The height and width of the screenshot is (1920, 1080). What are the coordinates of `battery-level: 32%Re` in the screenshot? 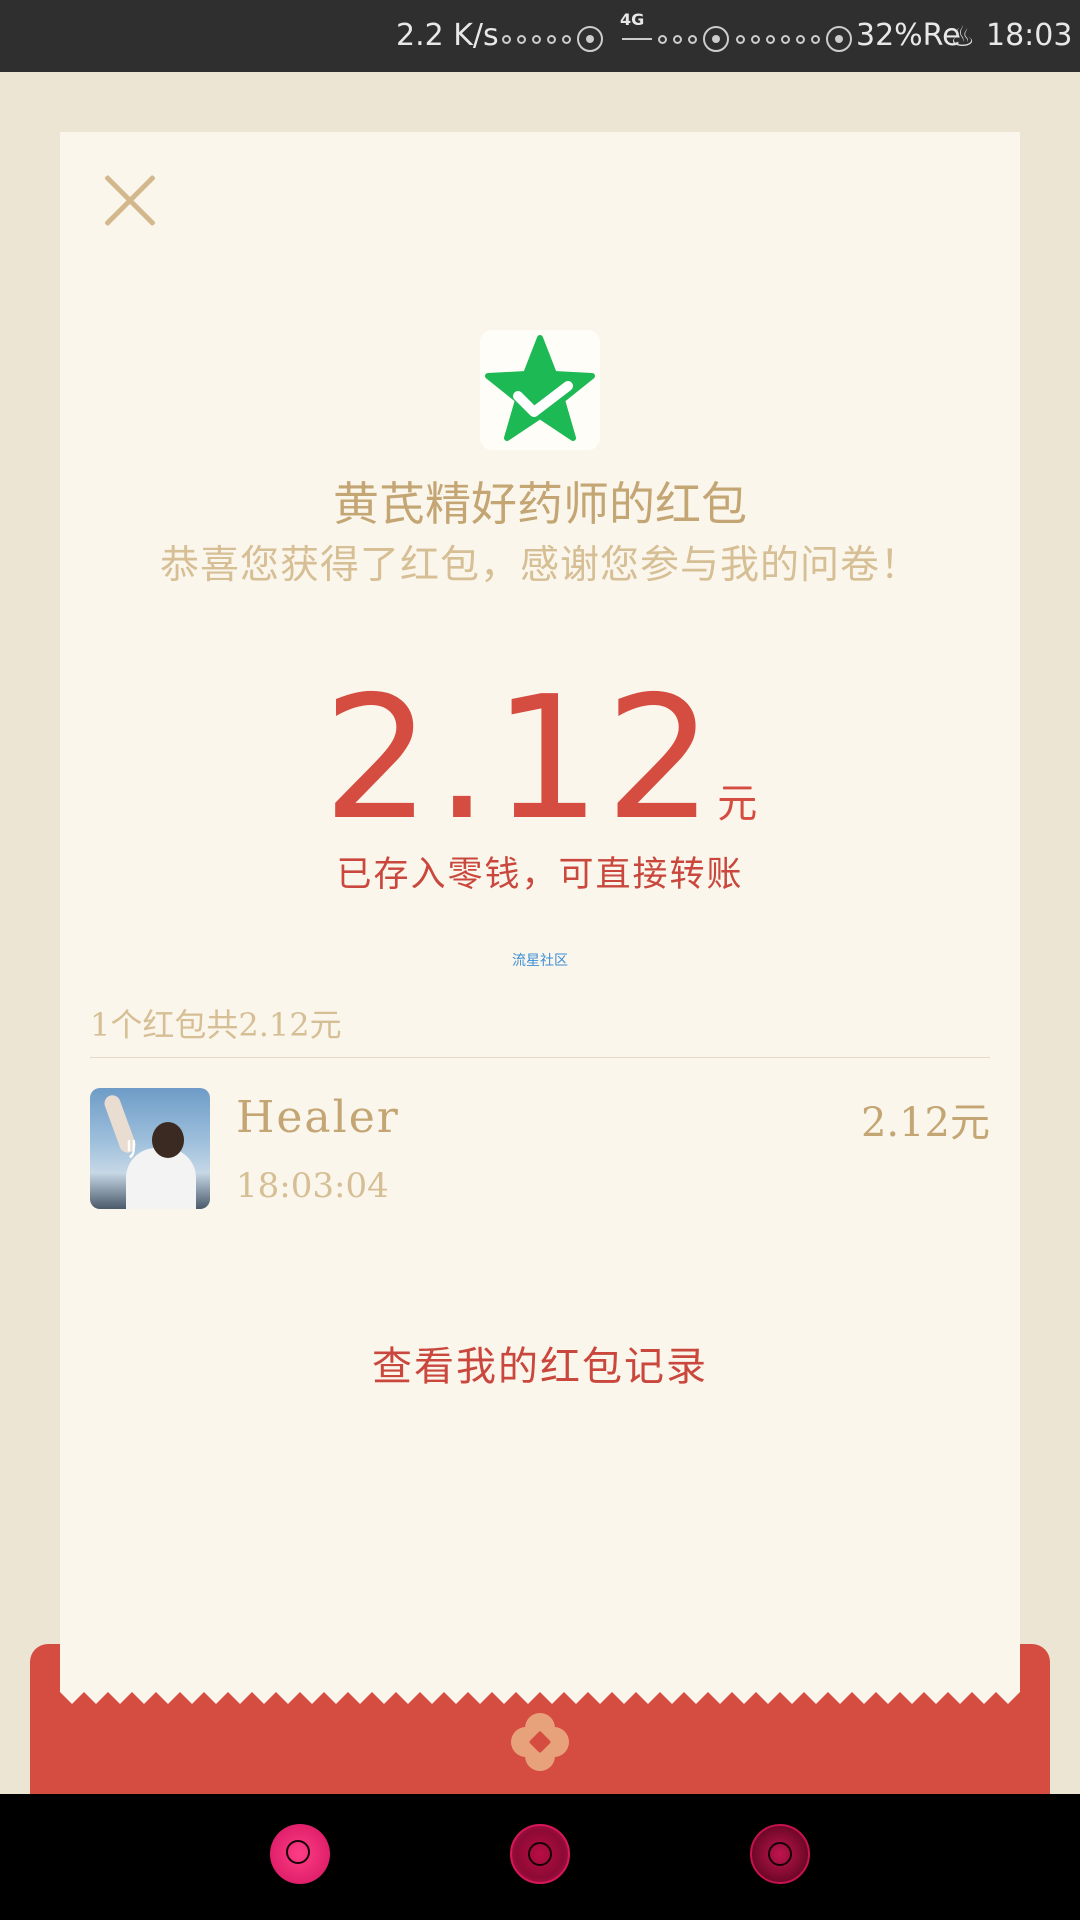 It's located at (908, 35).